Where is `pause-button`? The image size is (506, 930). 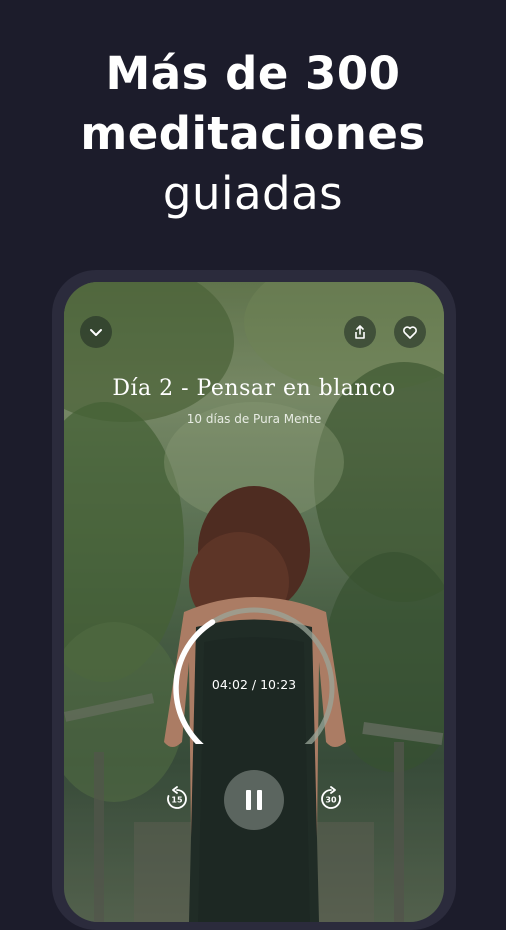
pause-button is located at coordinates (254, 800).